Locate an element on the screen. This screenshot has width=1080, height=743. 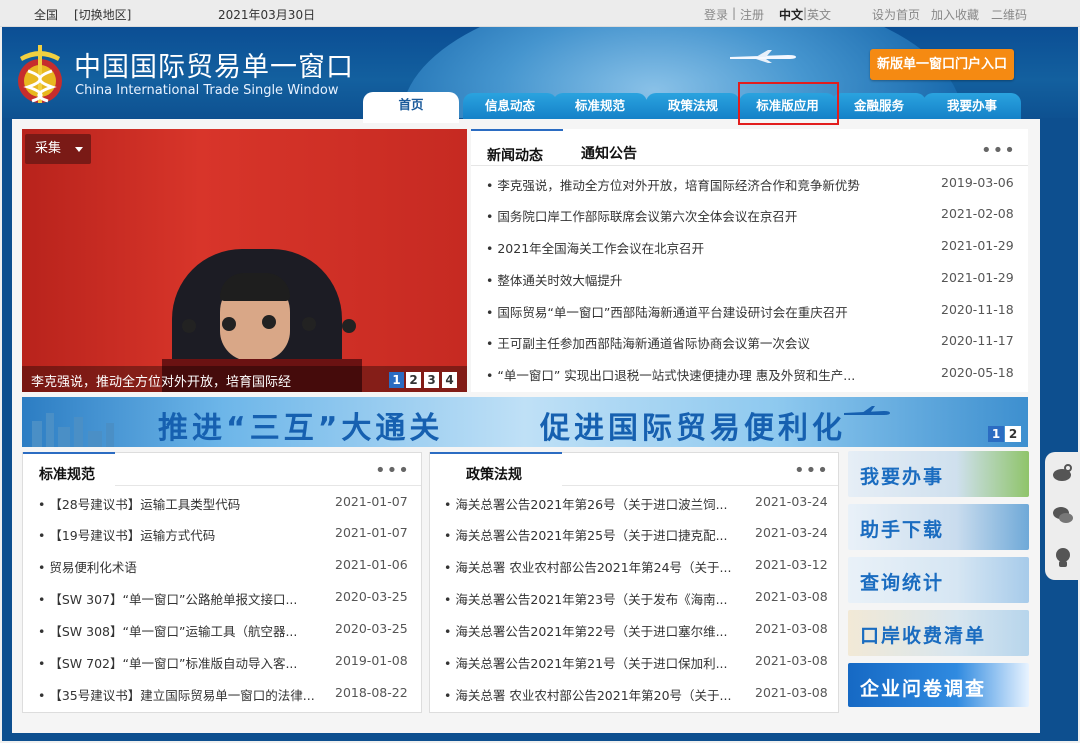
wechat-icon is located at coordinates (1063, 515).